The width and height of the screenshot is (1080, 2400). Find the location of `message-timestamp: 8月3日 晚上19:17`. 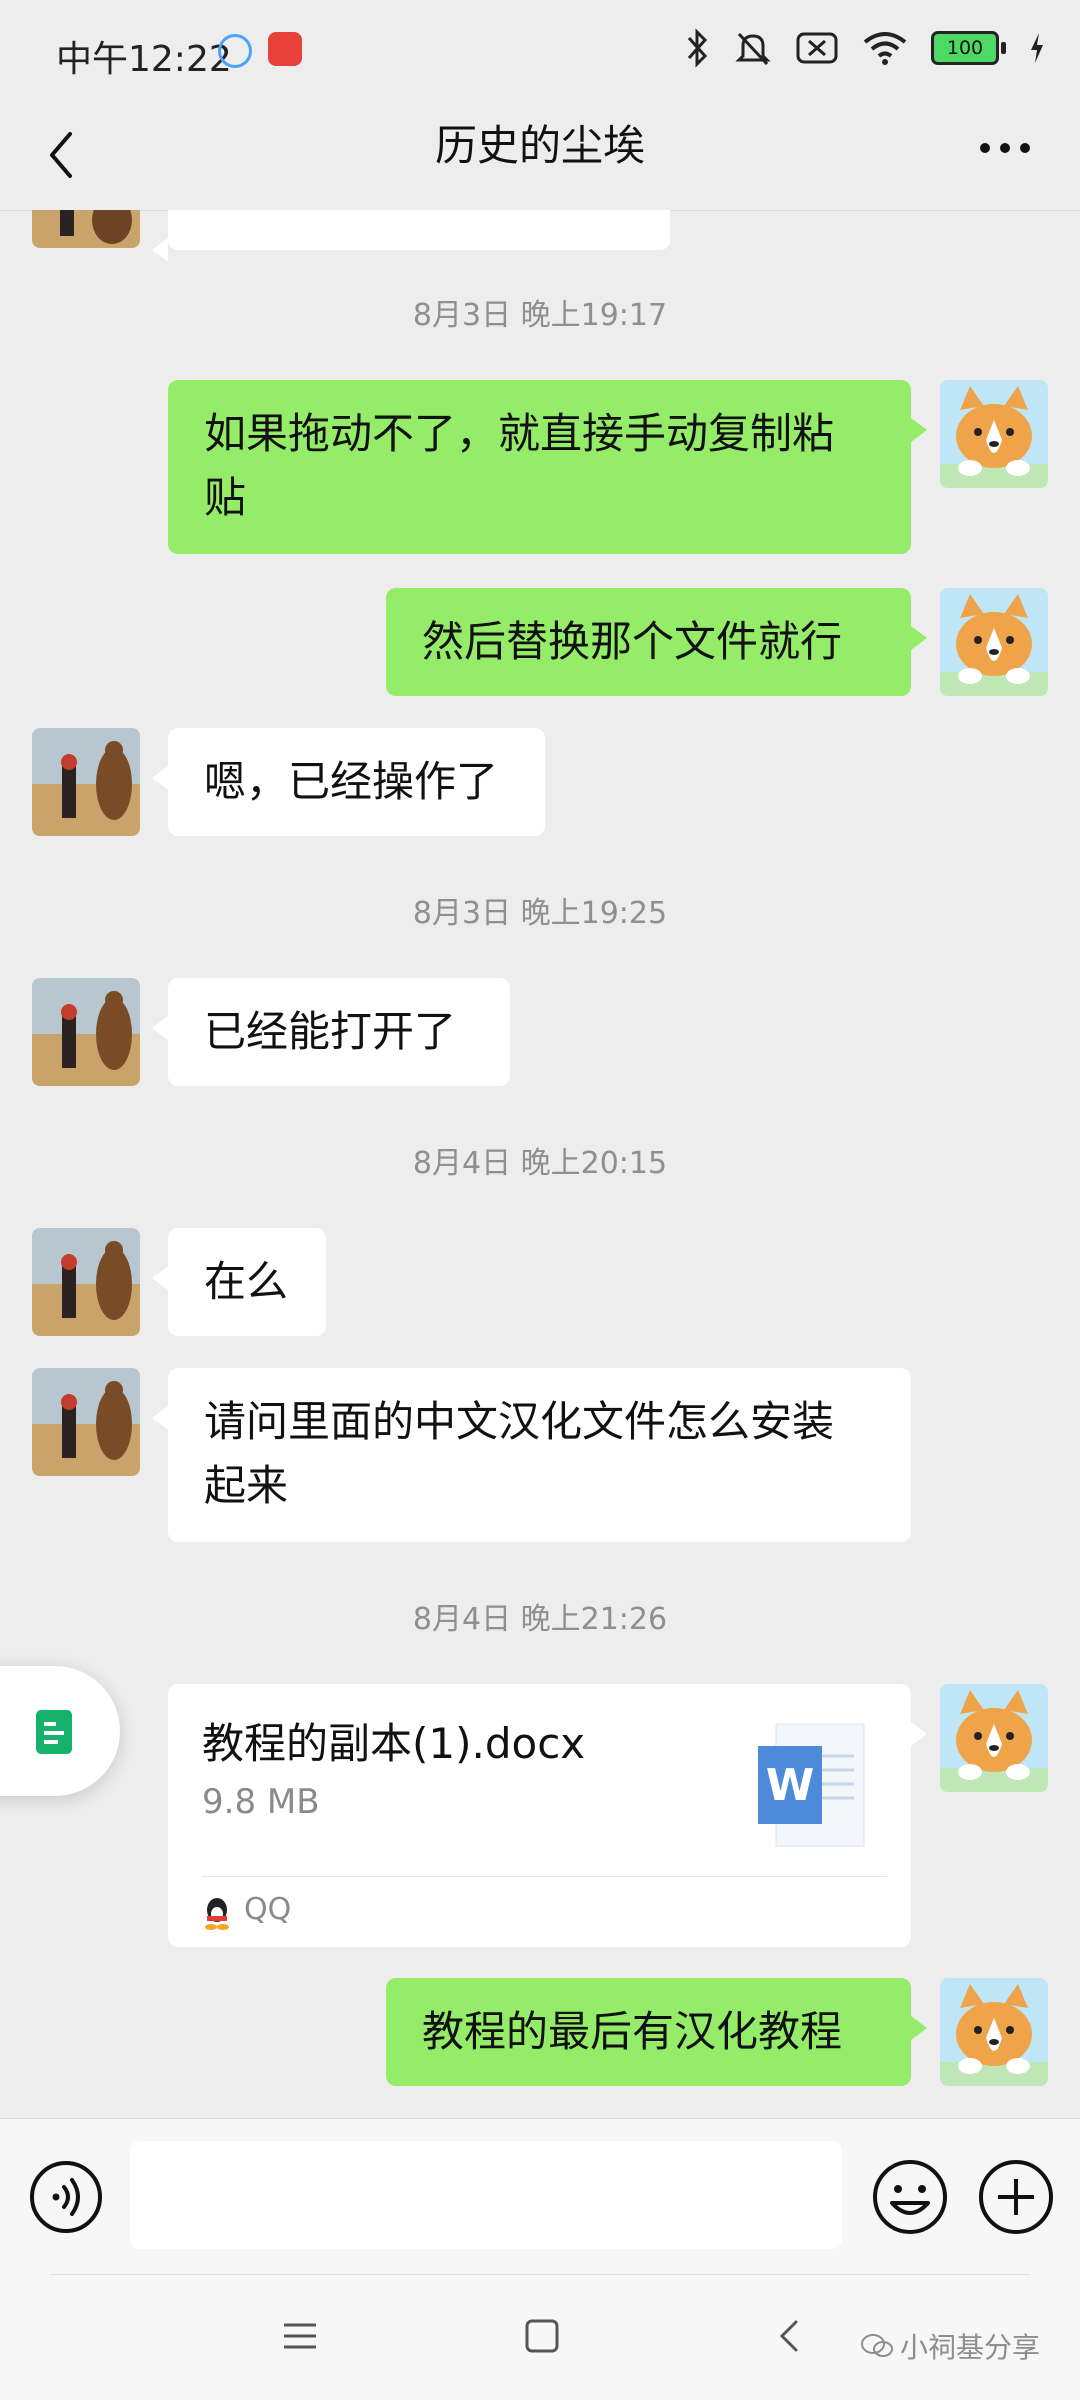

message-timestamp: 8月3日 晚上19:17 is located at coordinates (540, 315).